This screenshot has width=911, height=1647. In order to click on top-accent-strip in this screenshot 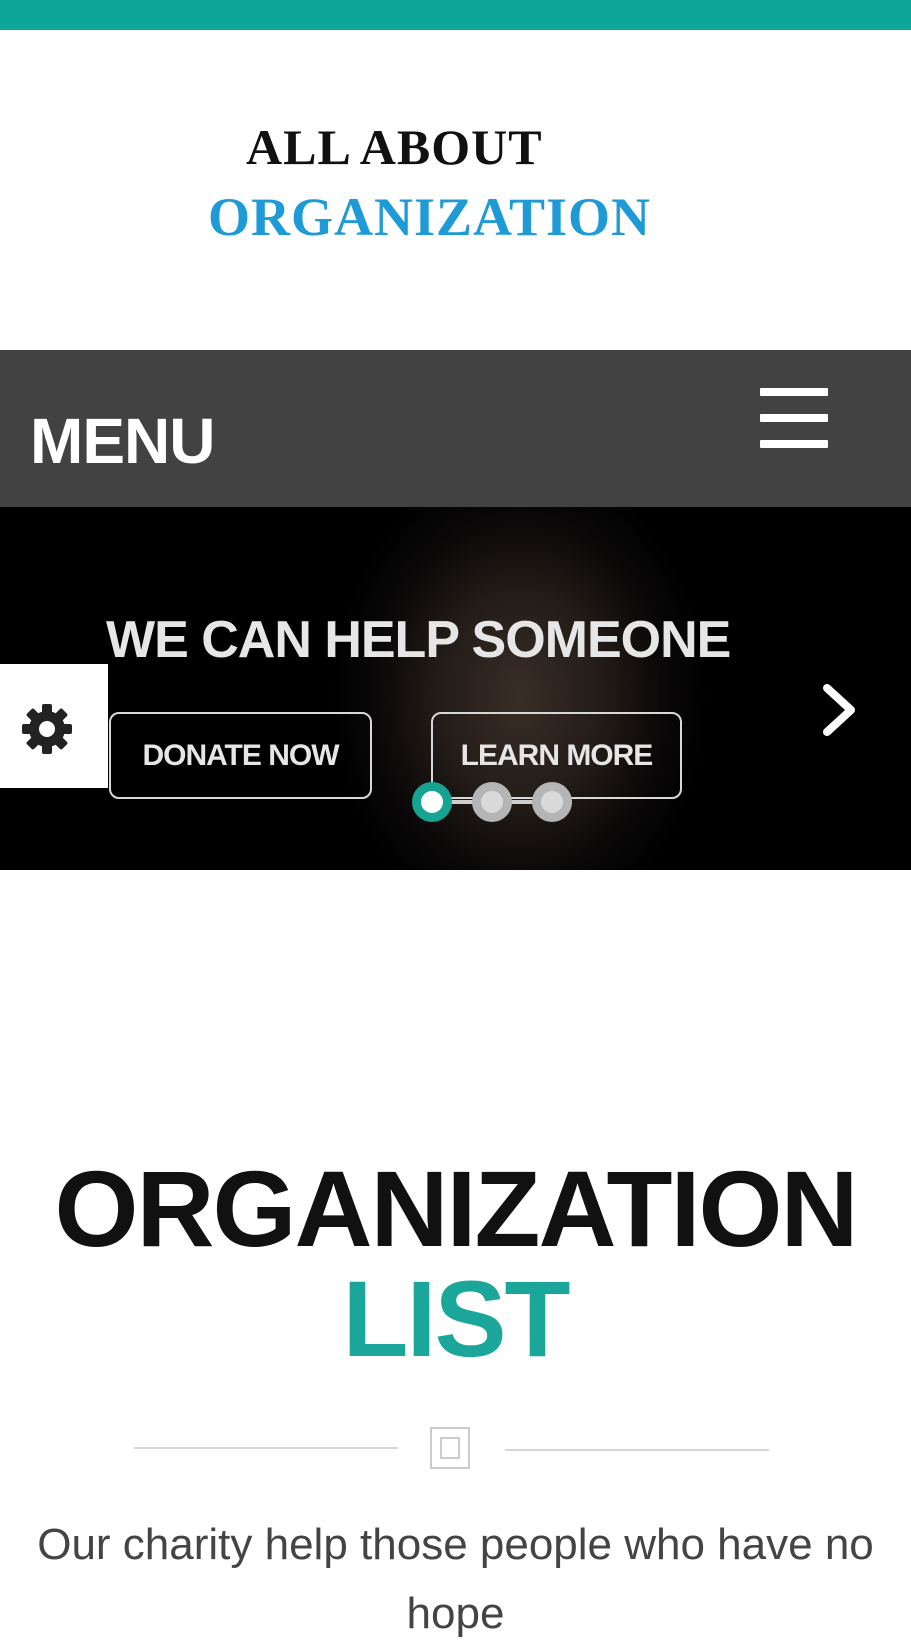, I will do `click(455, 15)`.